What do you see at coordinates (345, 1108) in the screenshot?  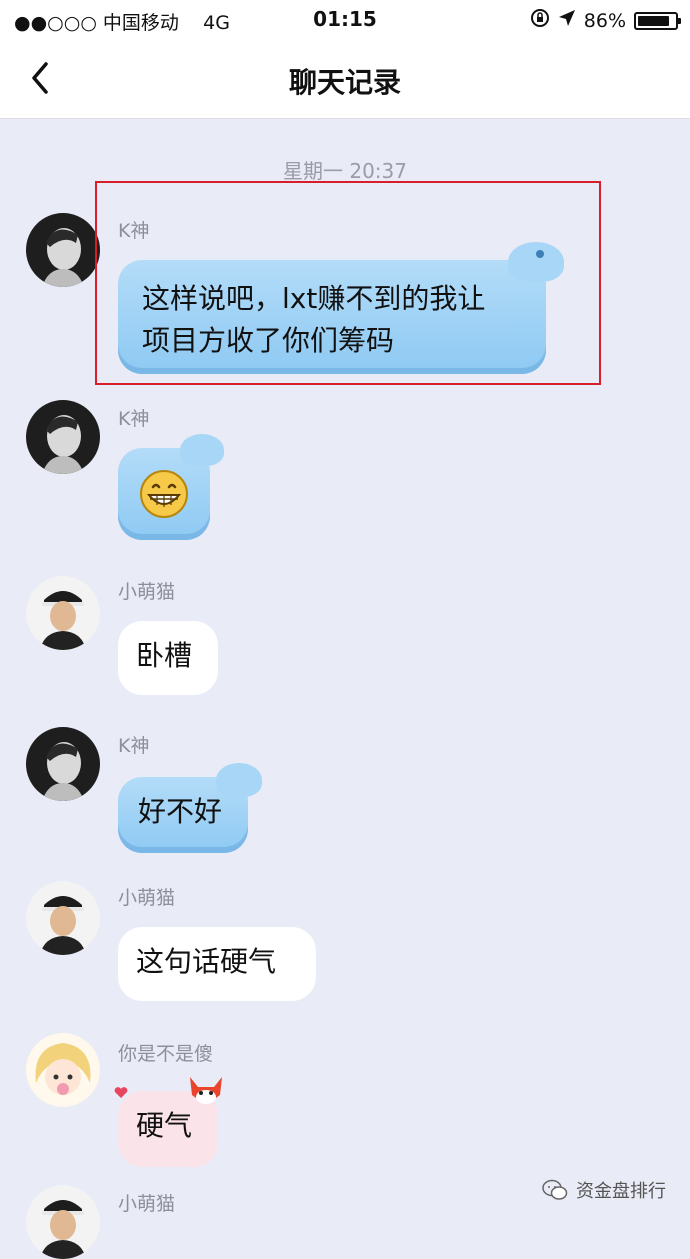 I see `chat-message: 你是不是傻 硬气` at bounding box center [345, 1108].